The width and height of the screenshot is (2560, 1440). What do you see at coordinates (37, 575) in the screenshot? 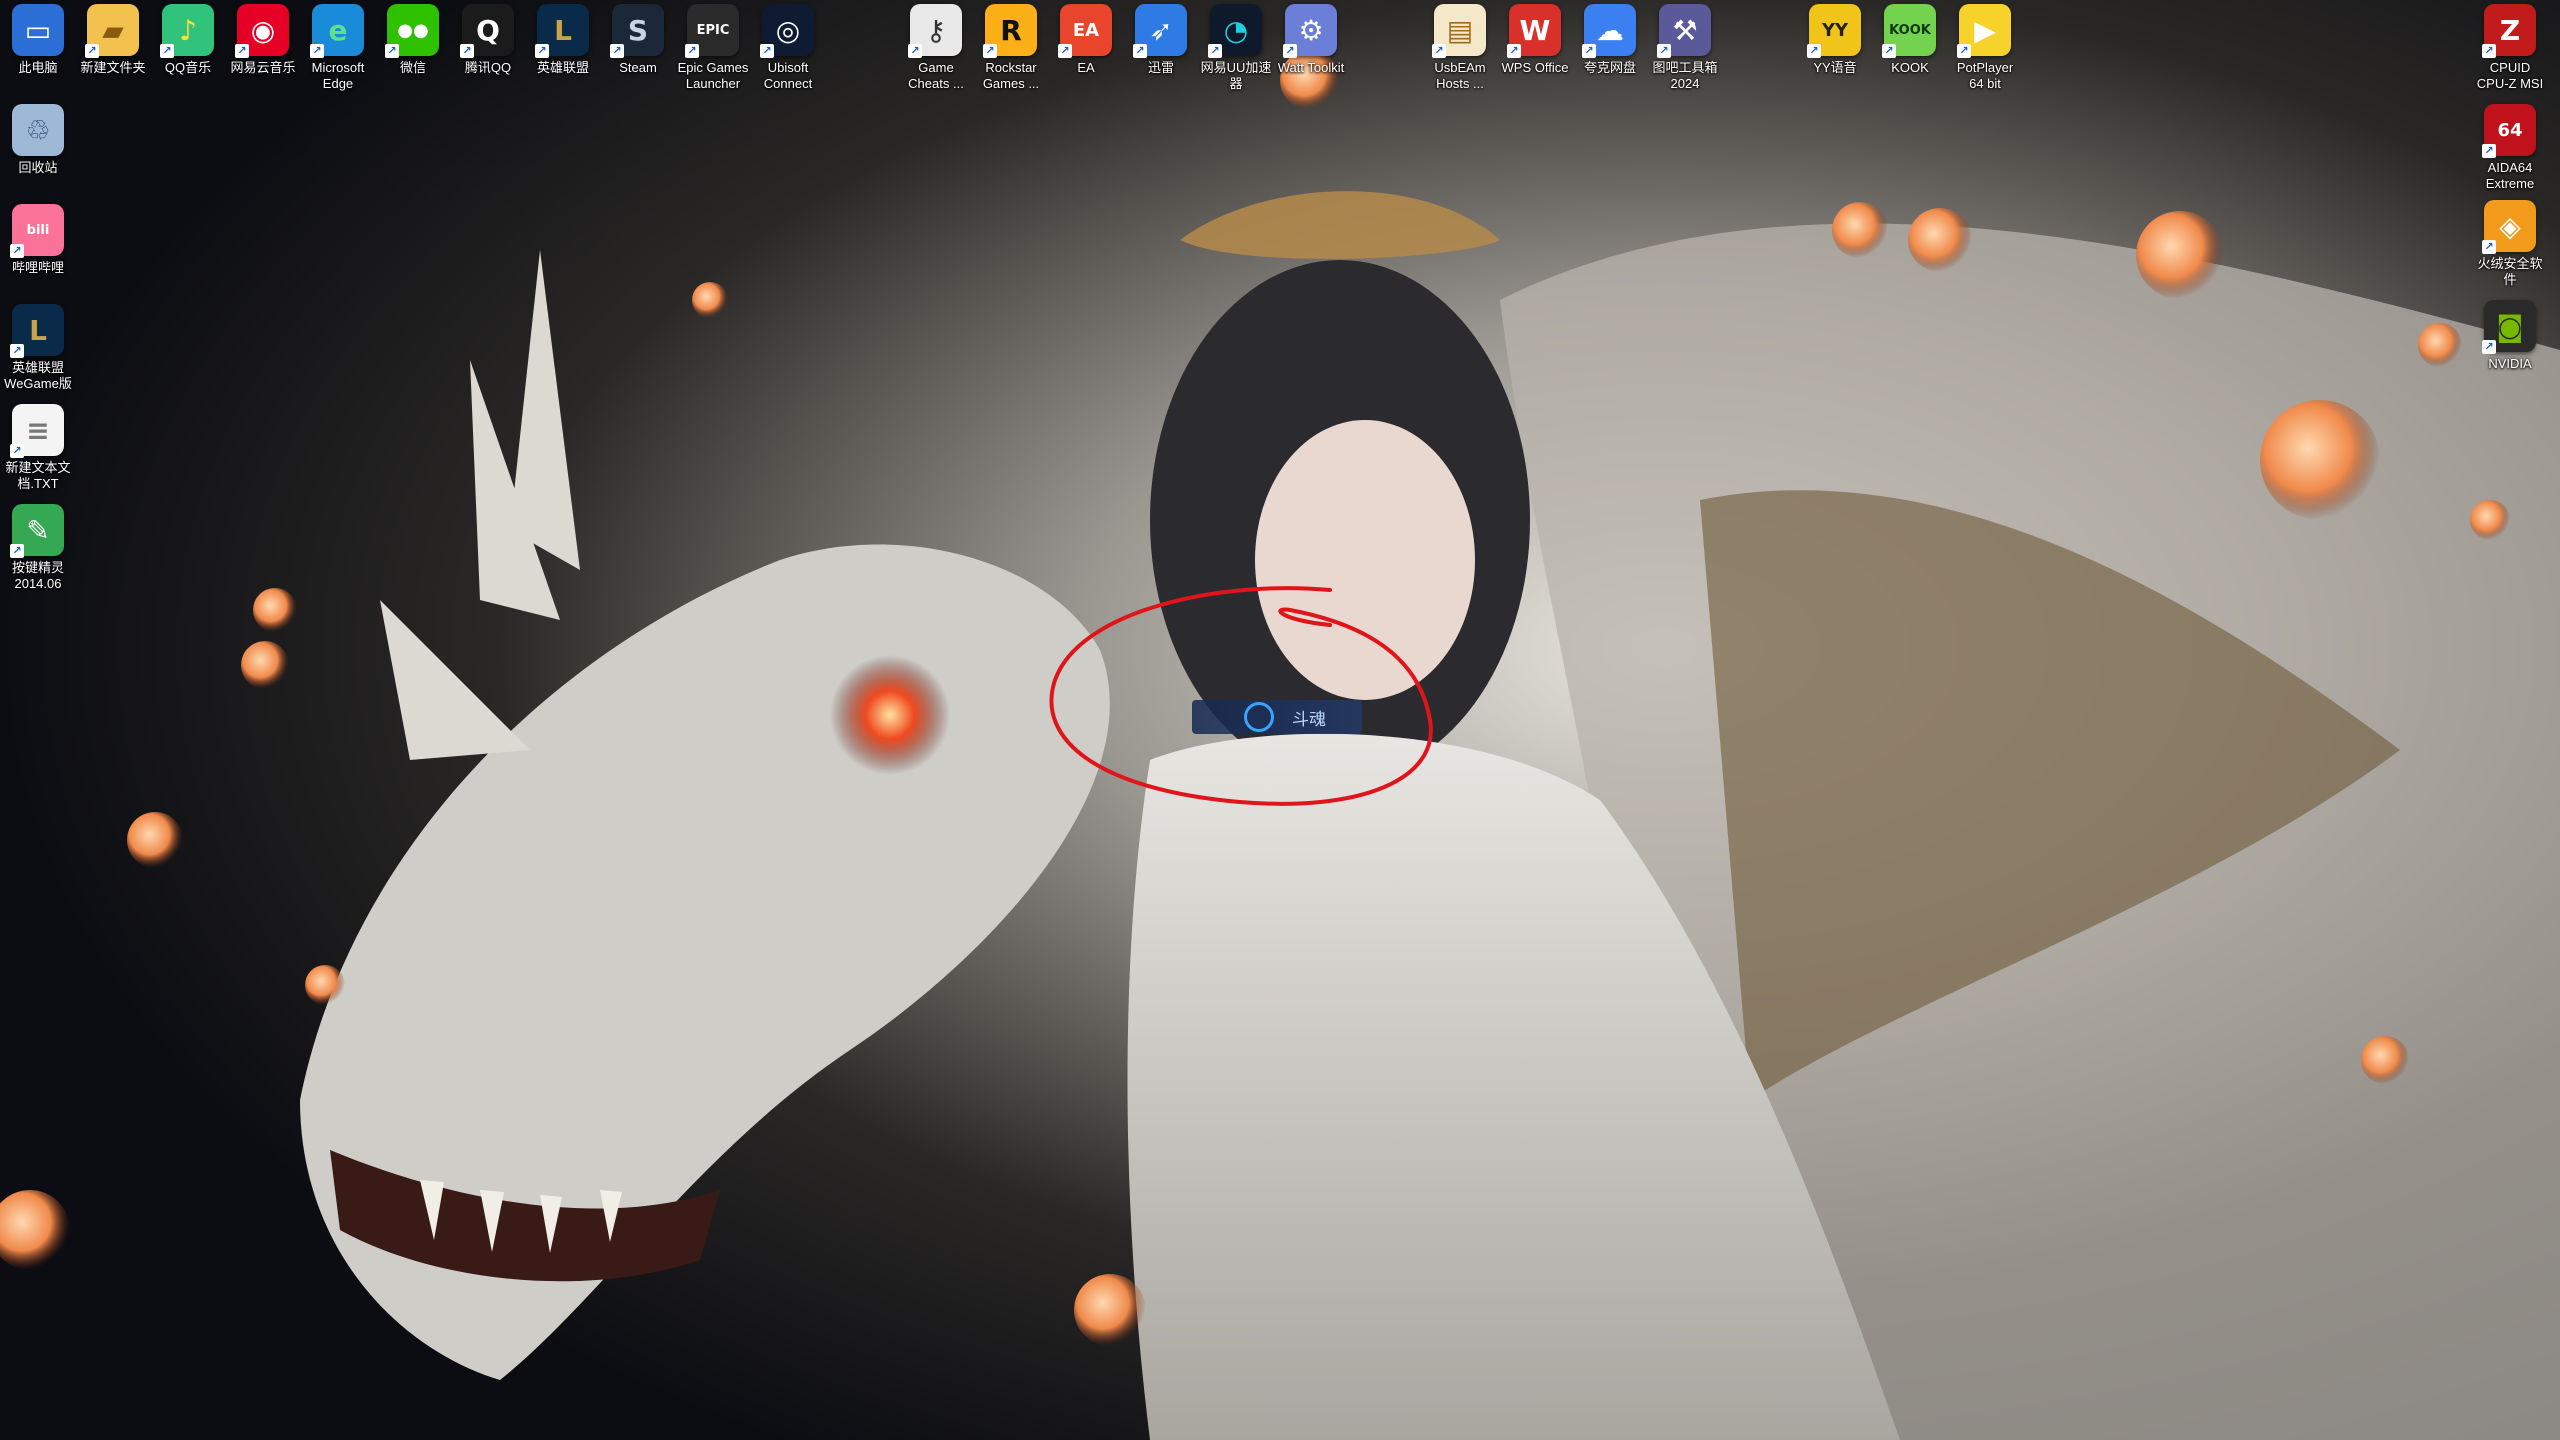
I see `desktop-shortcut-label: 按键精灵 2014.06` at bounding box center [37, 575].